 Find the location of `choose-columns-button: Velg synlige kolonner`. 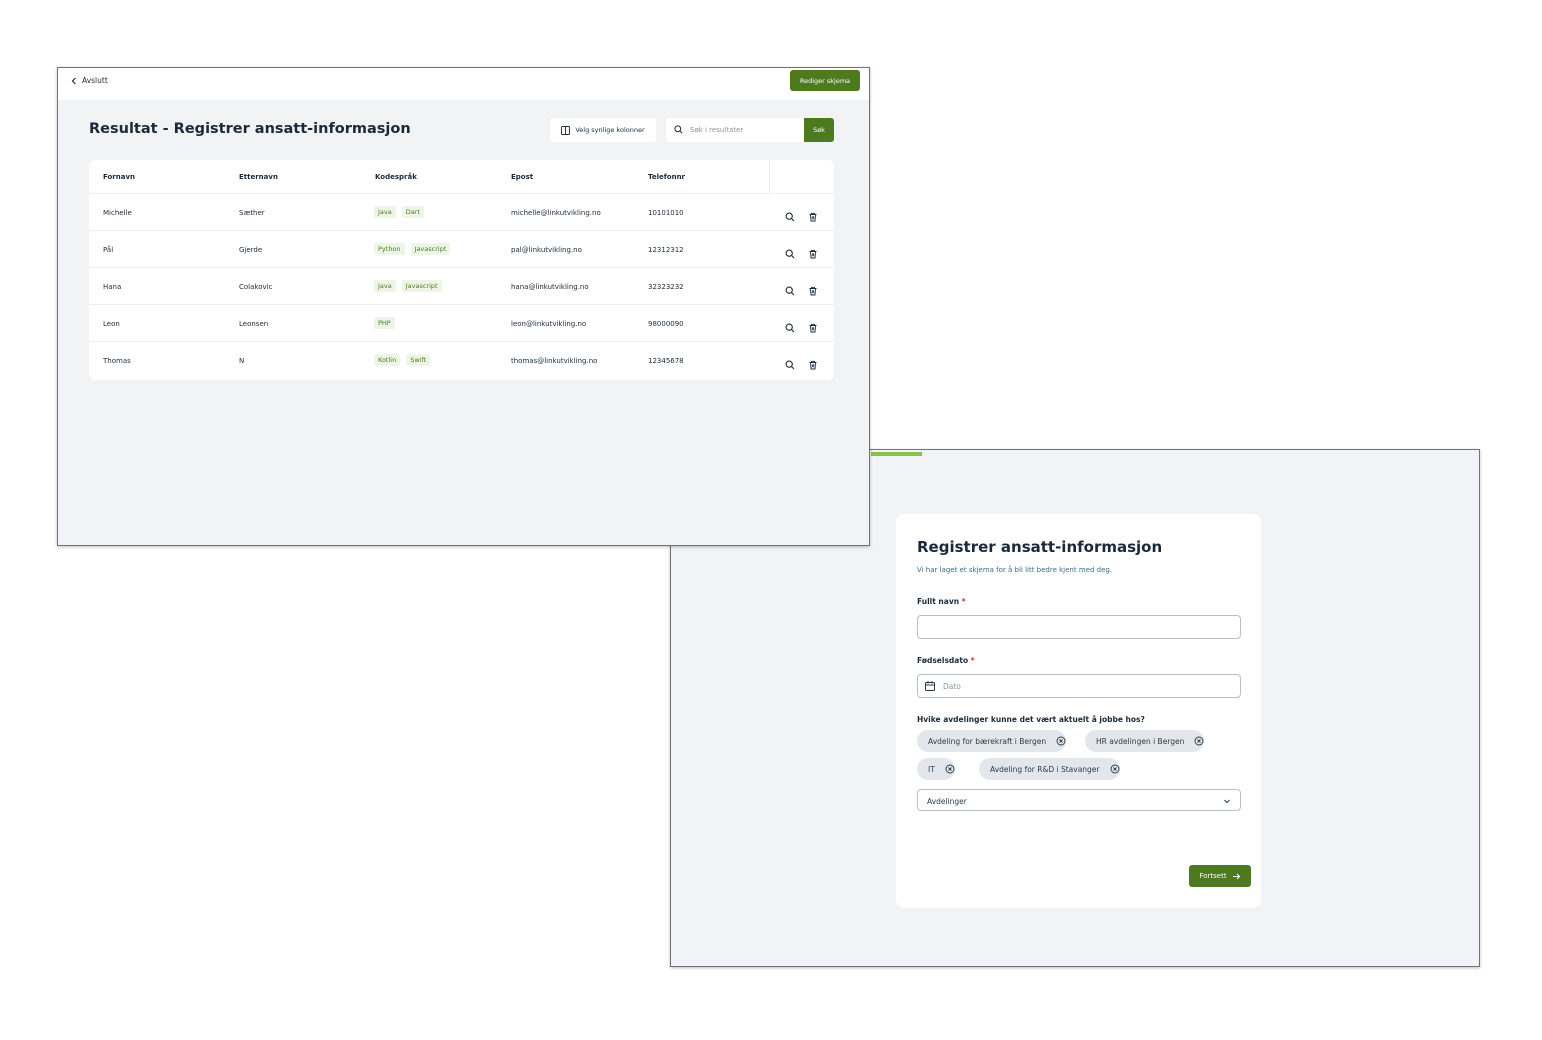

choose-columns-button: Velg synlige kolonner is located at coordinates (603, 130).